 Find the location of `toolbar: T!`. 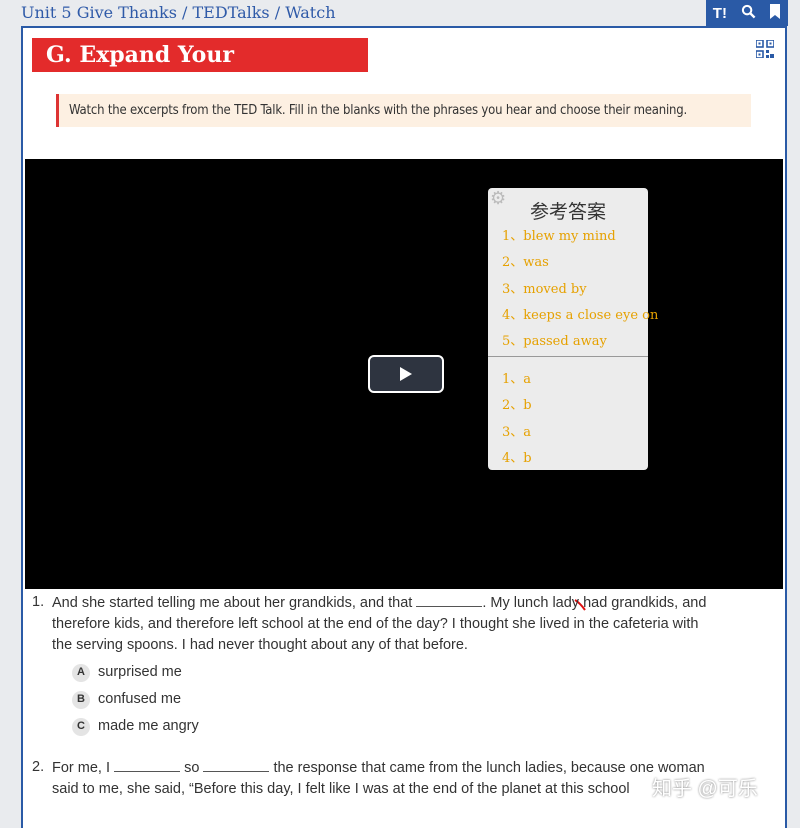

toolbar: T! is located at coordinates (747, 13).